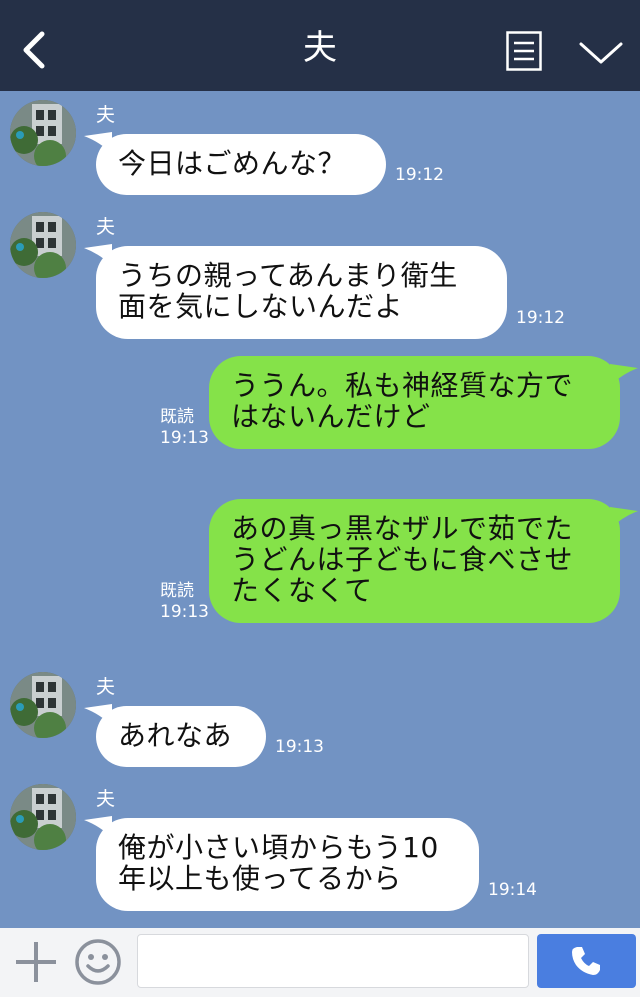 The image size is (640, 997). I want to click on chat-header: 夫, so click(320, 45).